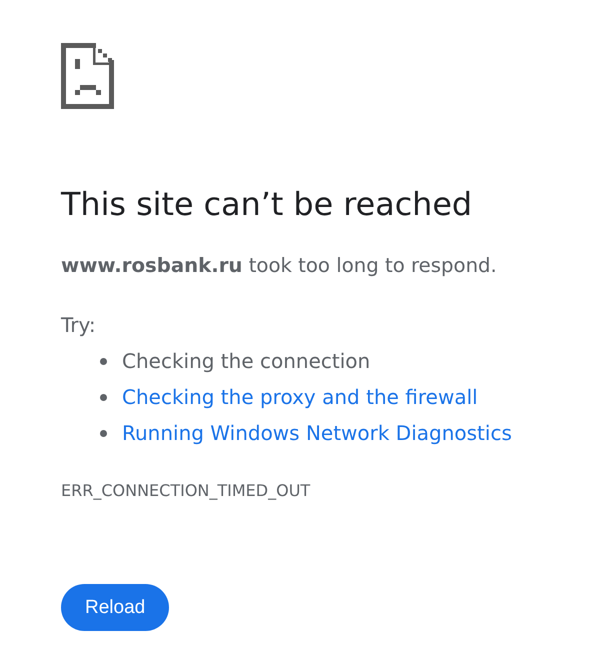  What do you see at coordinates (185, 490) in the screenshot?
I see `error-code: ERR_CONNECTION_TIMED_OUT` at bounding box center [185, 490].